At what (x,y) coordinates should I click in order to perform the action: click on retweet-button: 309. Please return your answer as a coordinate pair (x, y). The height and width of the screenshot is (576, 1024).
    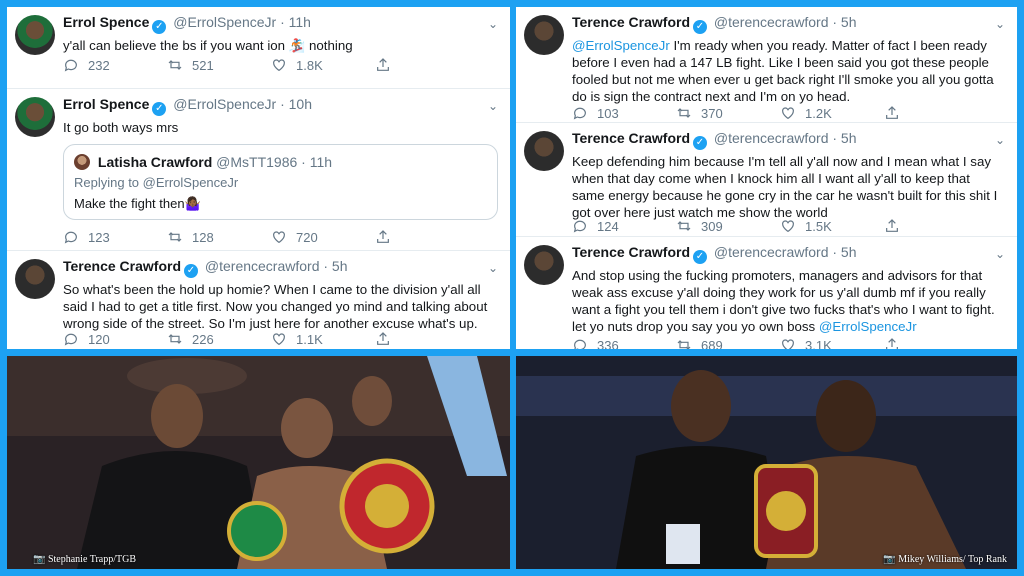
    Looking at the image, I should click on (728, 226).